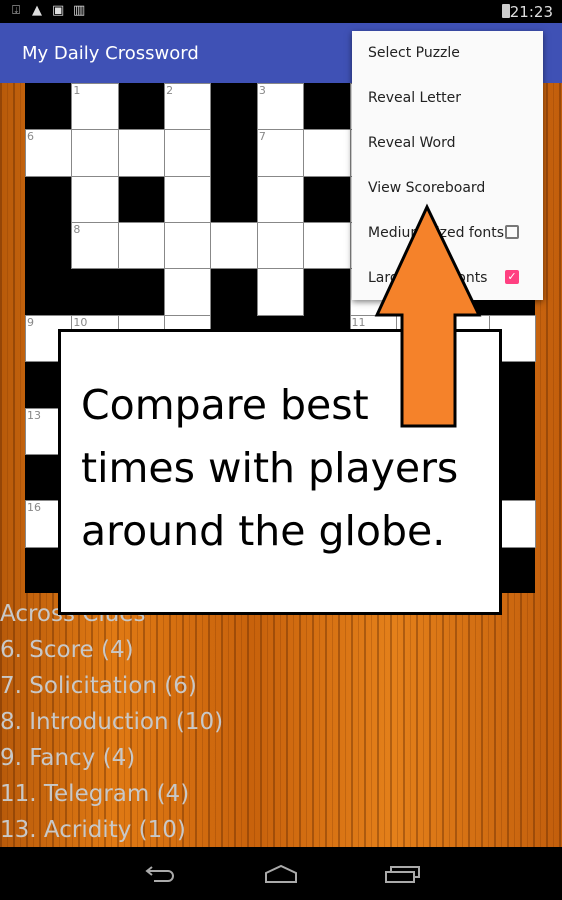 This screenshot has height=900, width=562. I want to click on clue-item: 11. Telegram (4), so click(111, 794).